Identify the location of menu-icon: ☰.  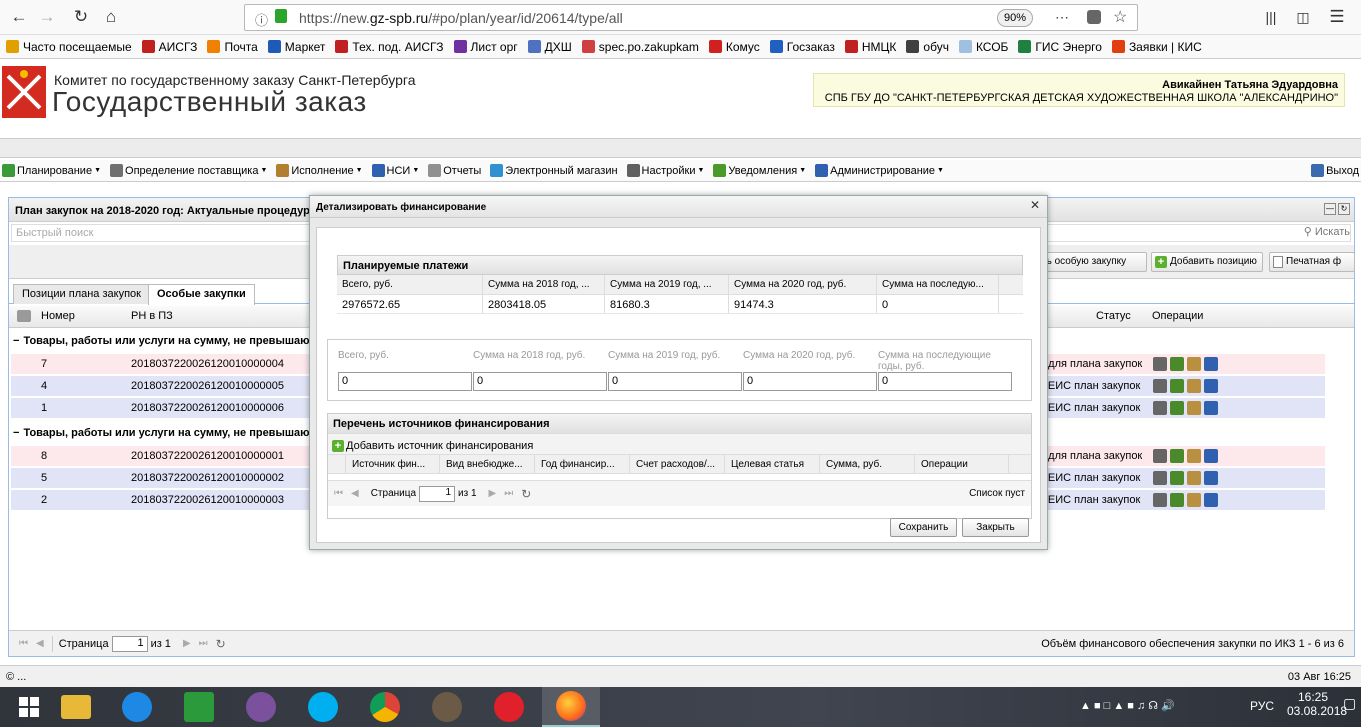
(1337, 17).